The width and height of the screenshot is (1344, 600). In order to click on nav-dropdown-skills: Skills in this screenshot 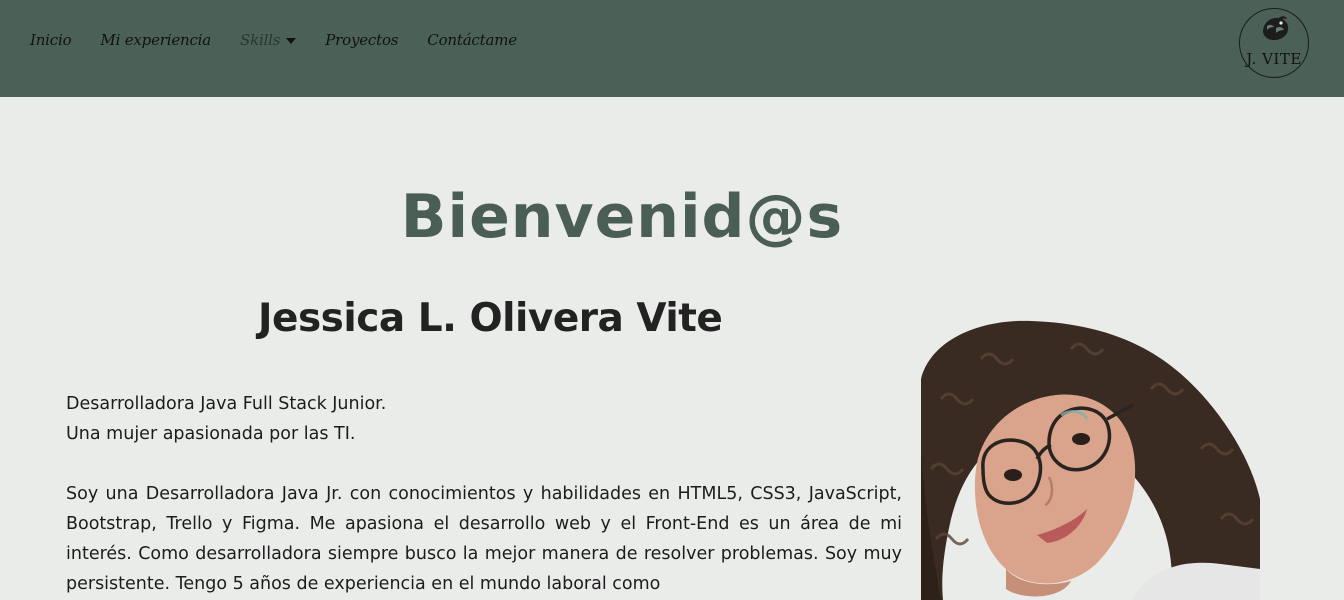, I will do `click(268, 40)`.